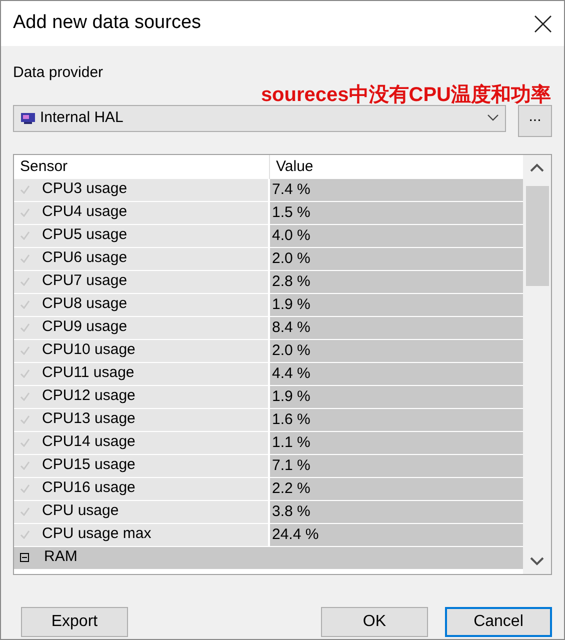 The image size is (565, 640). What do you see at coordinates (142, 327) in the screenshot?
I see `table-cell: CPU9 usage` at bounding box center [142, 327].